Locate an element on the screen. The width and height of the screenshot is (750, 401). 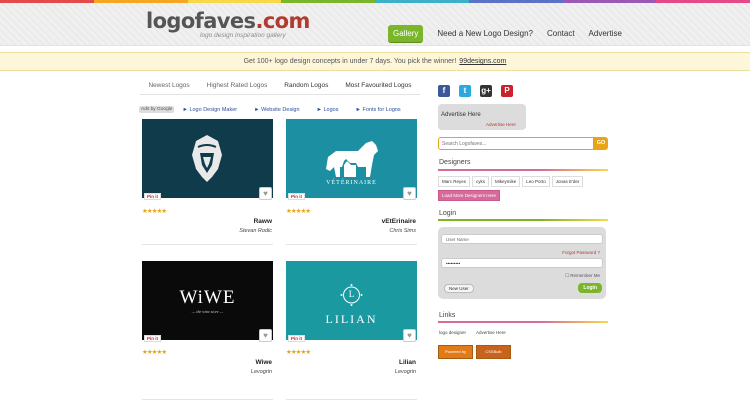
logo-thumbnail: WiWE — the wine store — is located at coordinates (207, 300).